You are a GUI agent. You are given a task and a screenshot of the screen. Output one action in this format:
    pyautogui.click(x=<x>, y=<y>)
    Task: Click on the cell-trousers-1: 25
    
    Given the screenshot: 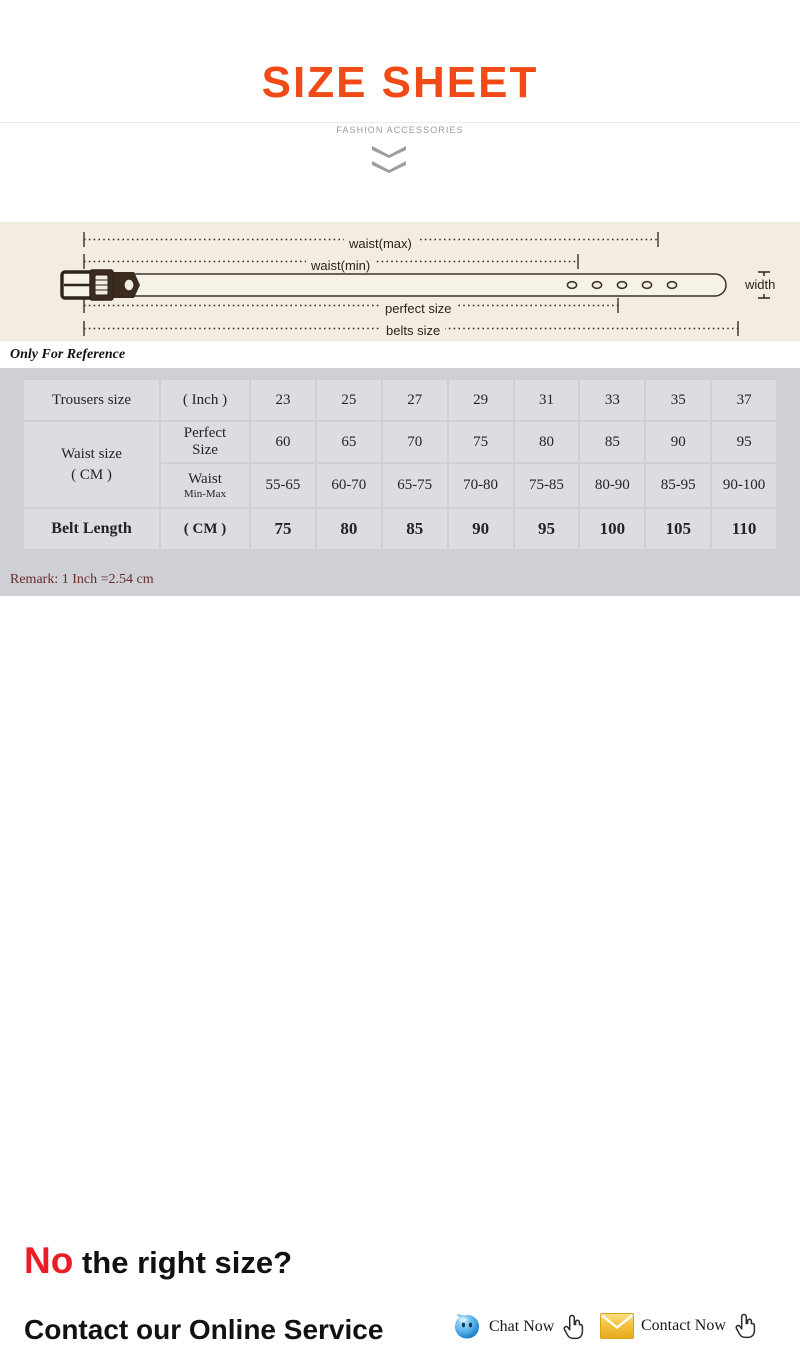 What is the action you would take?
    pyautogui.click(x=348, y=400)
    